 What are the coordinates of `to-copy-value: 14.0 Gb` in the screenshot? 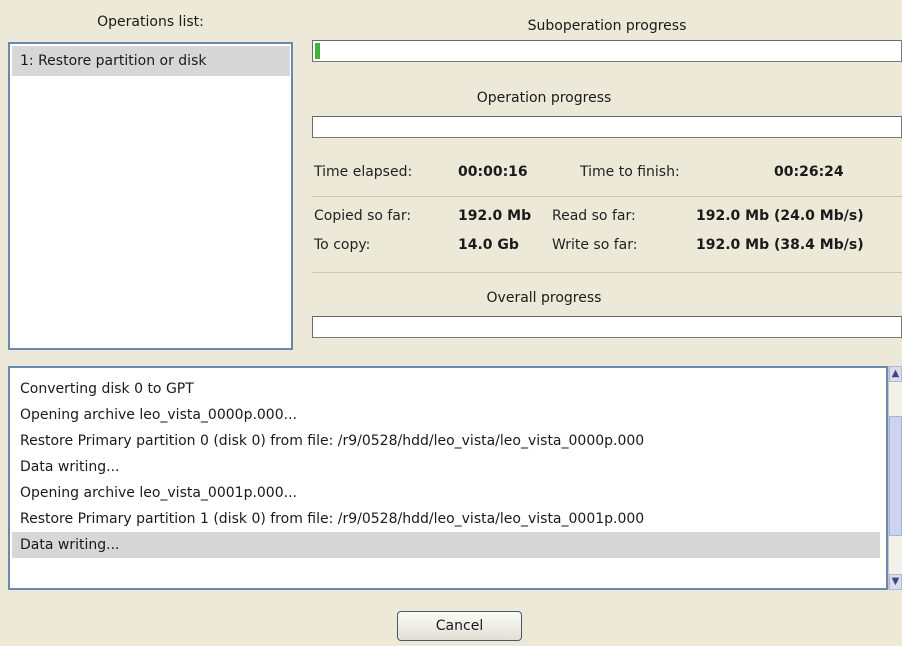 It's located at (488, 245).